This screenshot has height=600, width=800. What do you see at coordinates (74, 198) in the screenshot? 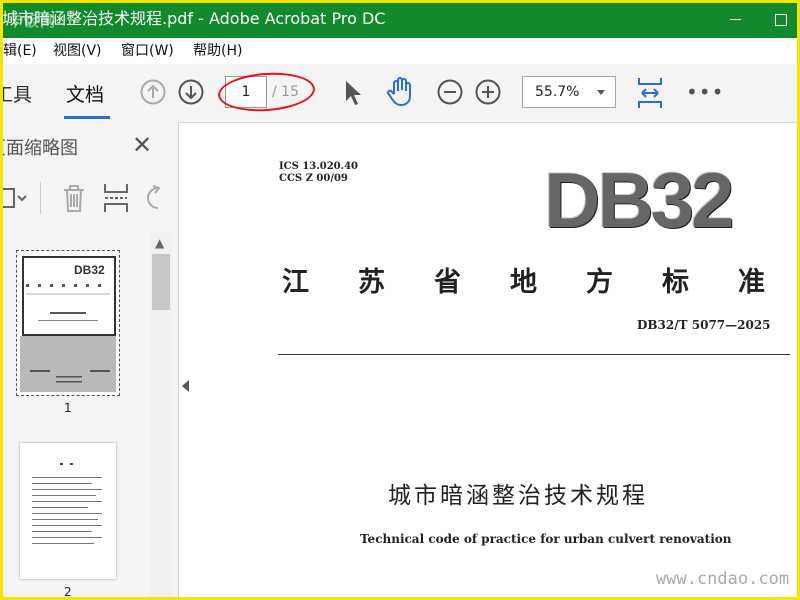
I see `trash-icon` at bounding box center [74, 198].